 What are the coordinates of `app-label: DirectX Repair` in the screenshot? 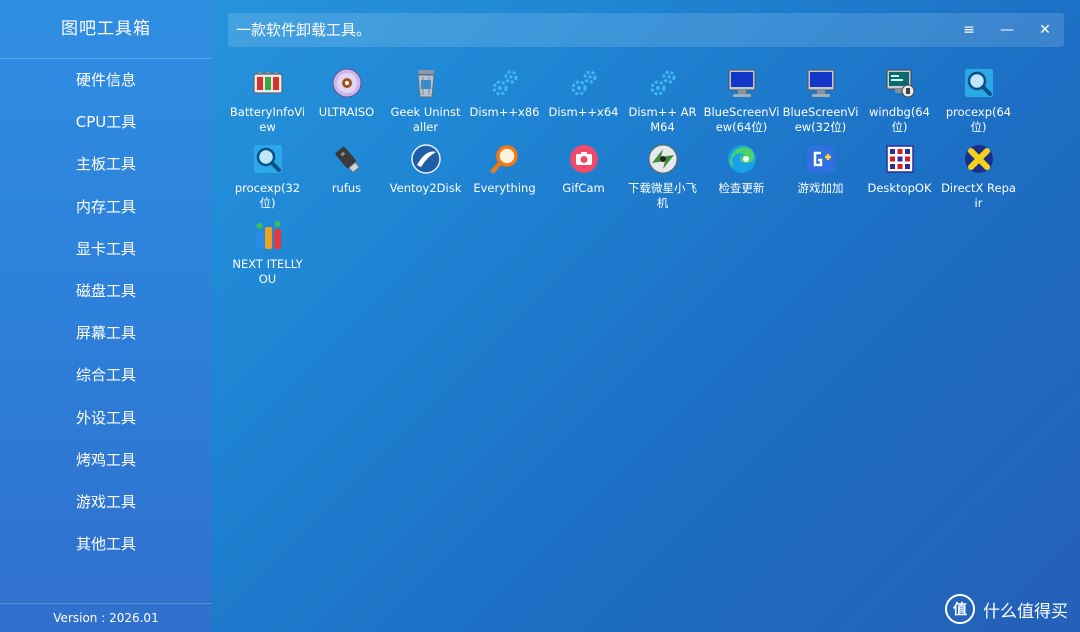 It's located at (978, 195).